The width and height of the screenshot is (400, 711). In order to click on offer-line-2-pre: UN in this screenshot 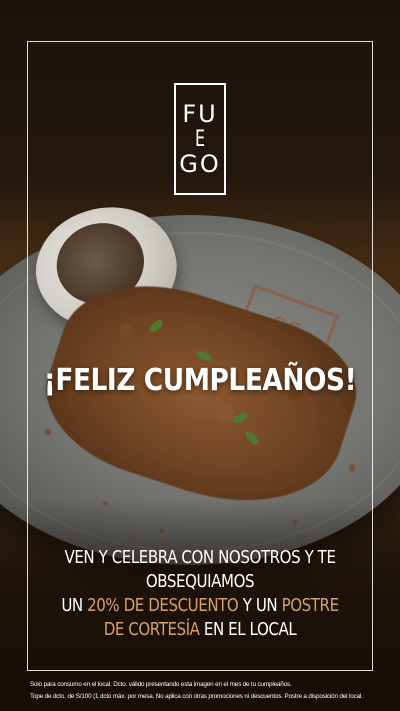, I will do `click(74, 606)`.